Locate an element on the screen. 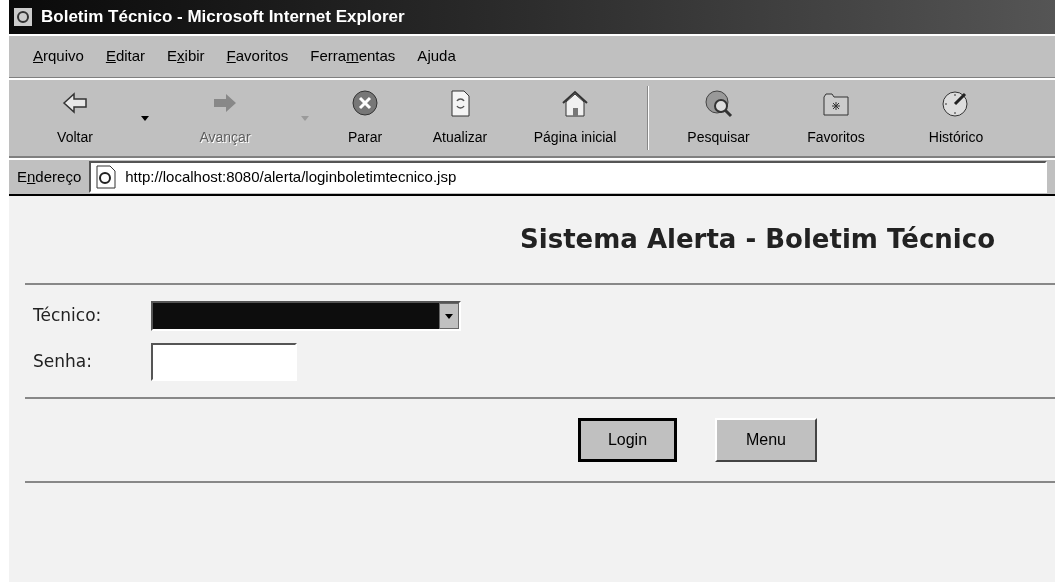  menu-item: Favoritos is located at coordinates (257, 56).